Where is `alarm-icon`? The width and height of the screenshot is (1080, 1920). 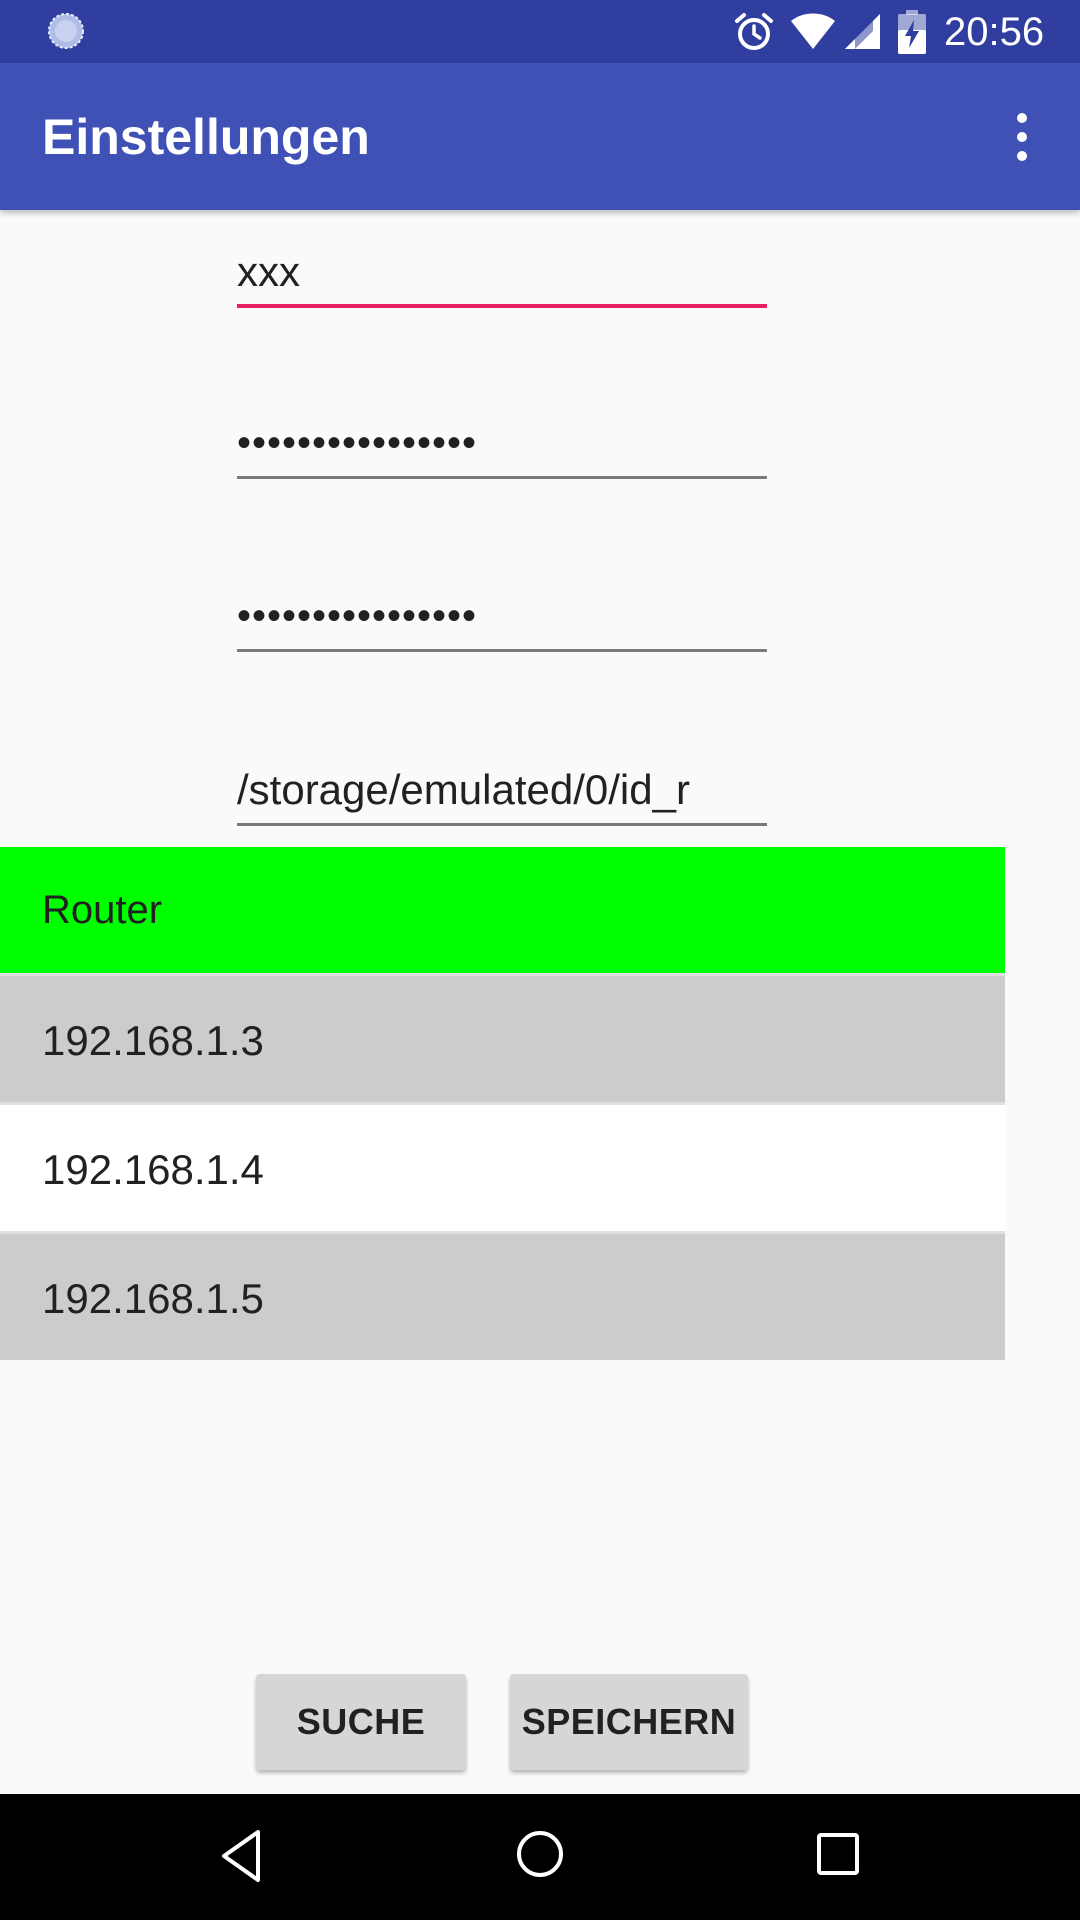 alarm-icon is located at coordinates (754, 31).